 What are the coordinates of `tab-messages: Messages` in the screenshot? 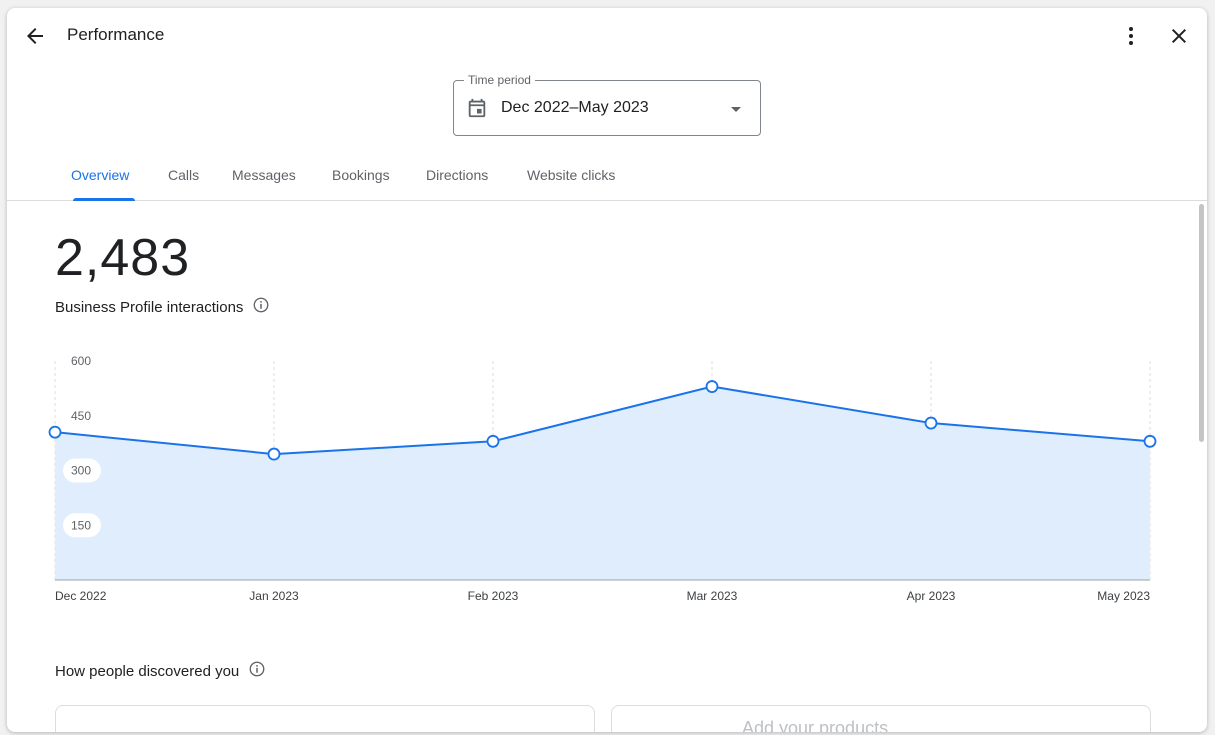 It's located at (264, 175).